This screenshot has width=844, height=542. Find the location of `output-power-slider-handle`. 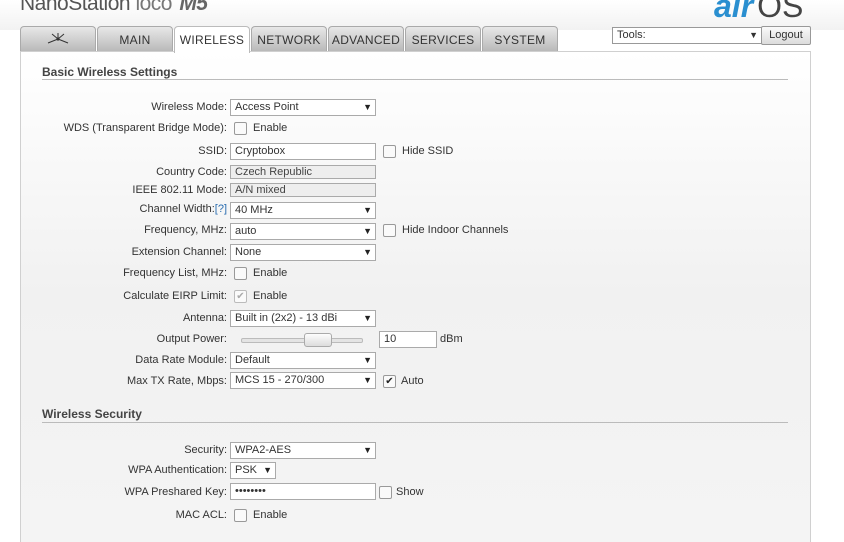

output-power-slider-handle is located at coordinates (317, 340).